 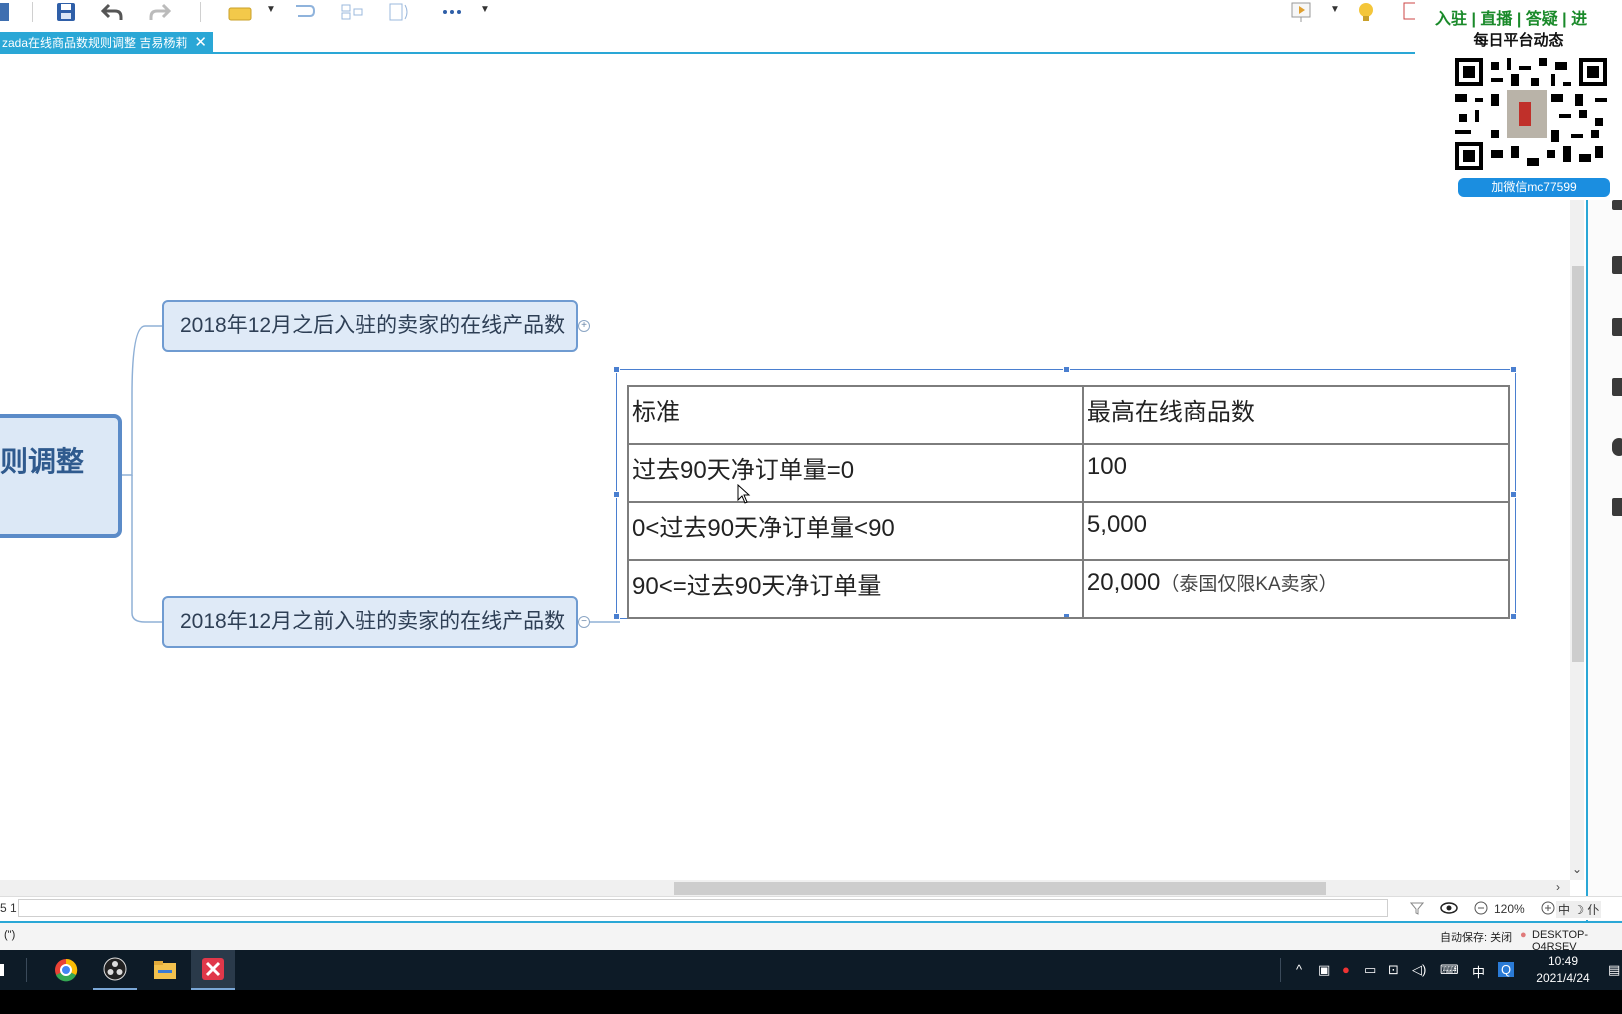 What do you see at coordinates (1579, 909) in the screenshot?
I see `ime-indicator: 中 ☽ 仆` at bounding box center [1579, 909].